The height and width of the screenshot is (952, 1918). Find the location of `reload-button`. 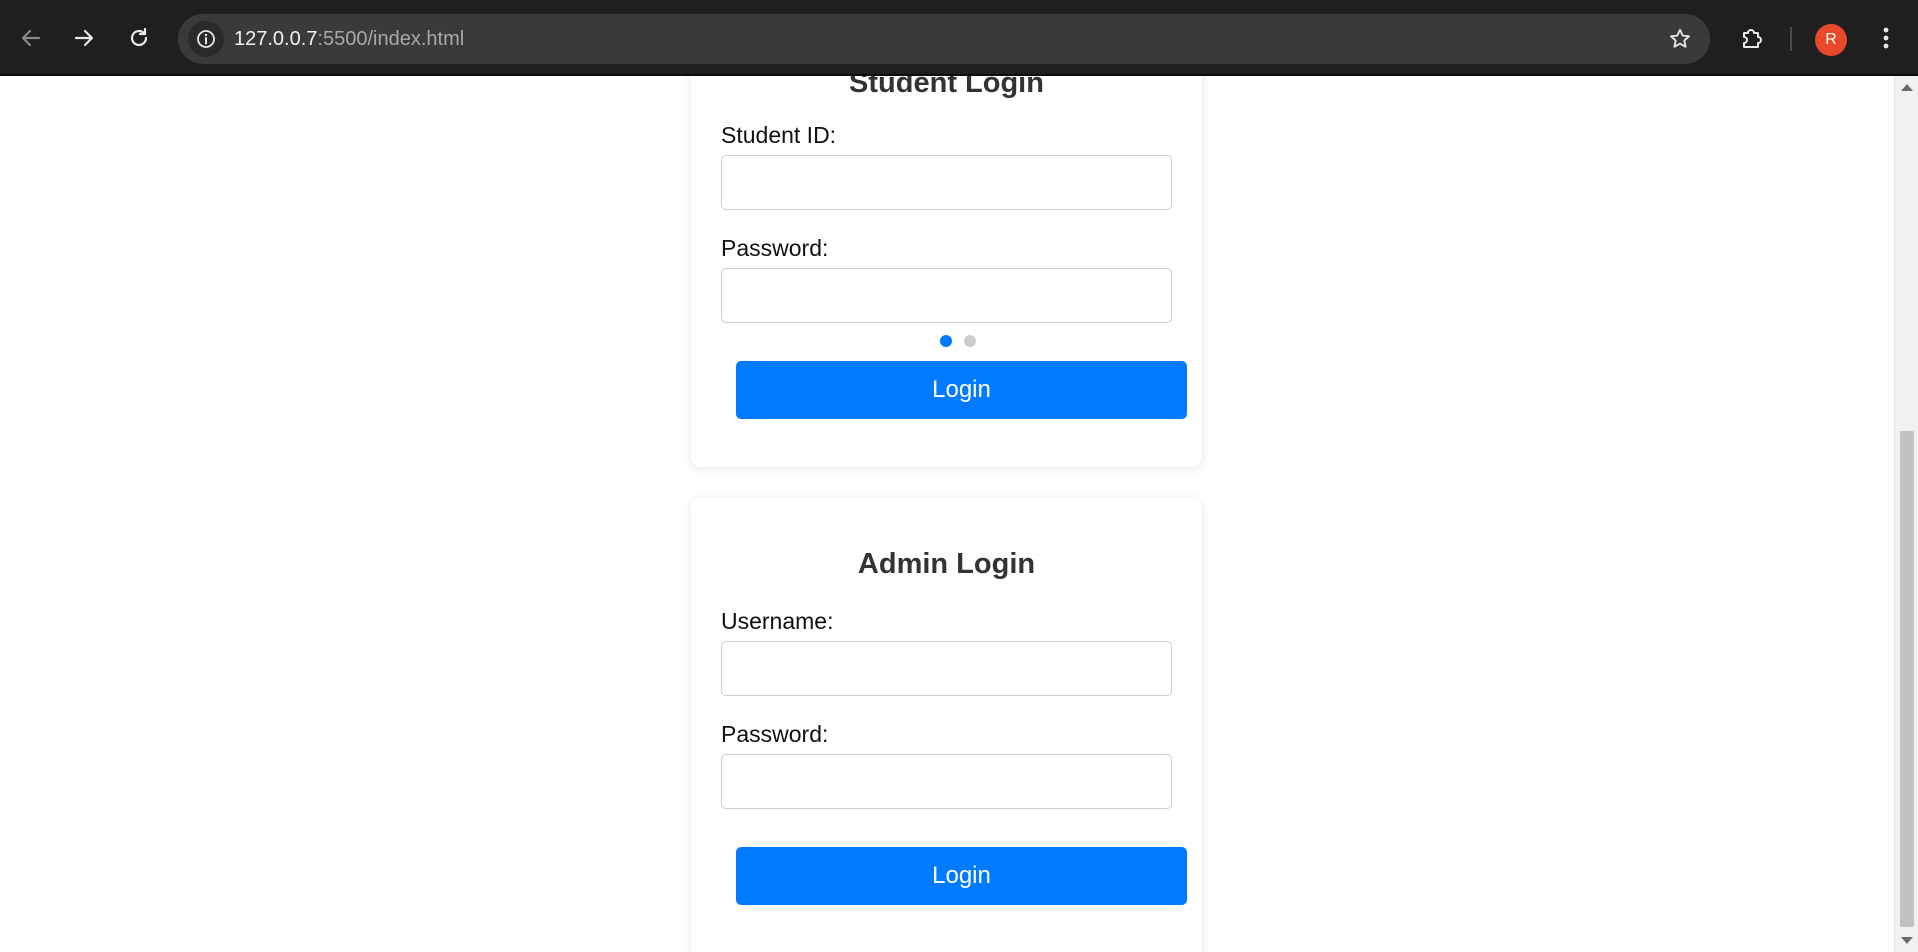

reload-button is located at coordinates (139, 38).